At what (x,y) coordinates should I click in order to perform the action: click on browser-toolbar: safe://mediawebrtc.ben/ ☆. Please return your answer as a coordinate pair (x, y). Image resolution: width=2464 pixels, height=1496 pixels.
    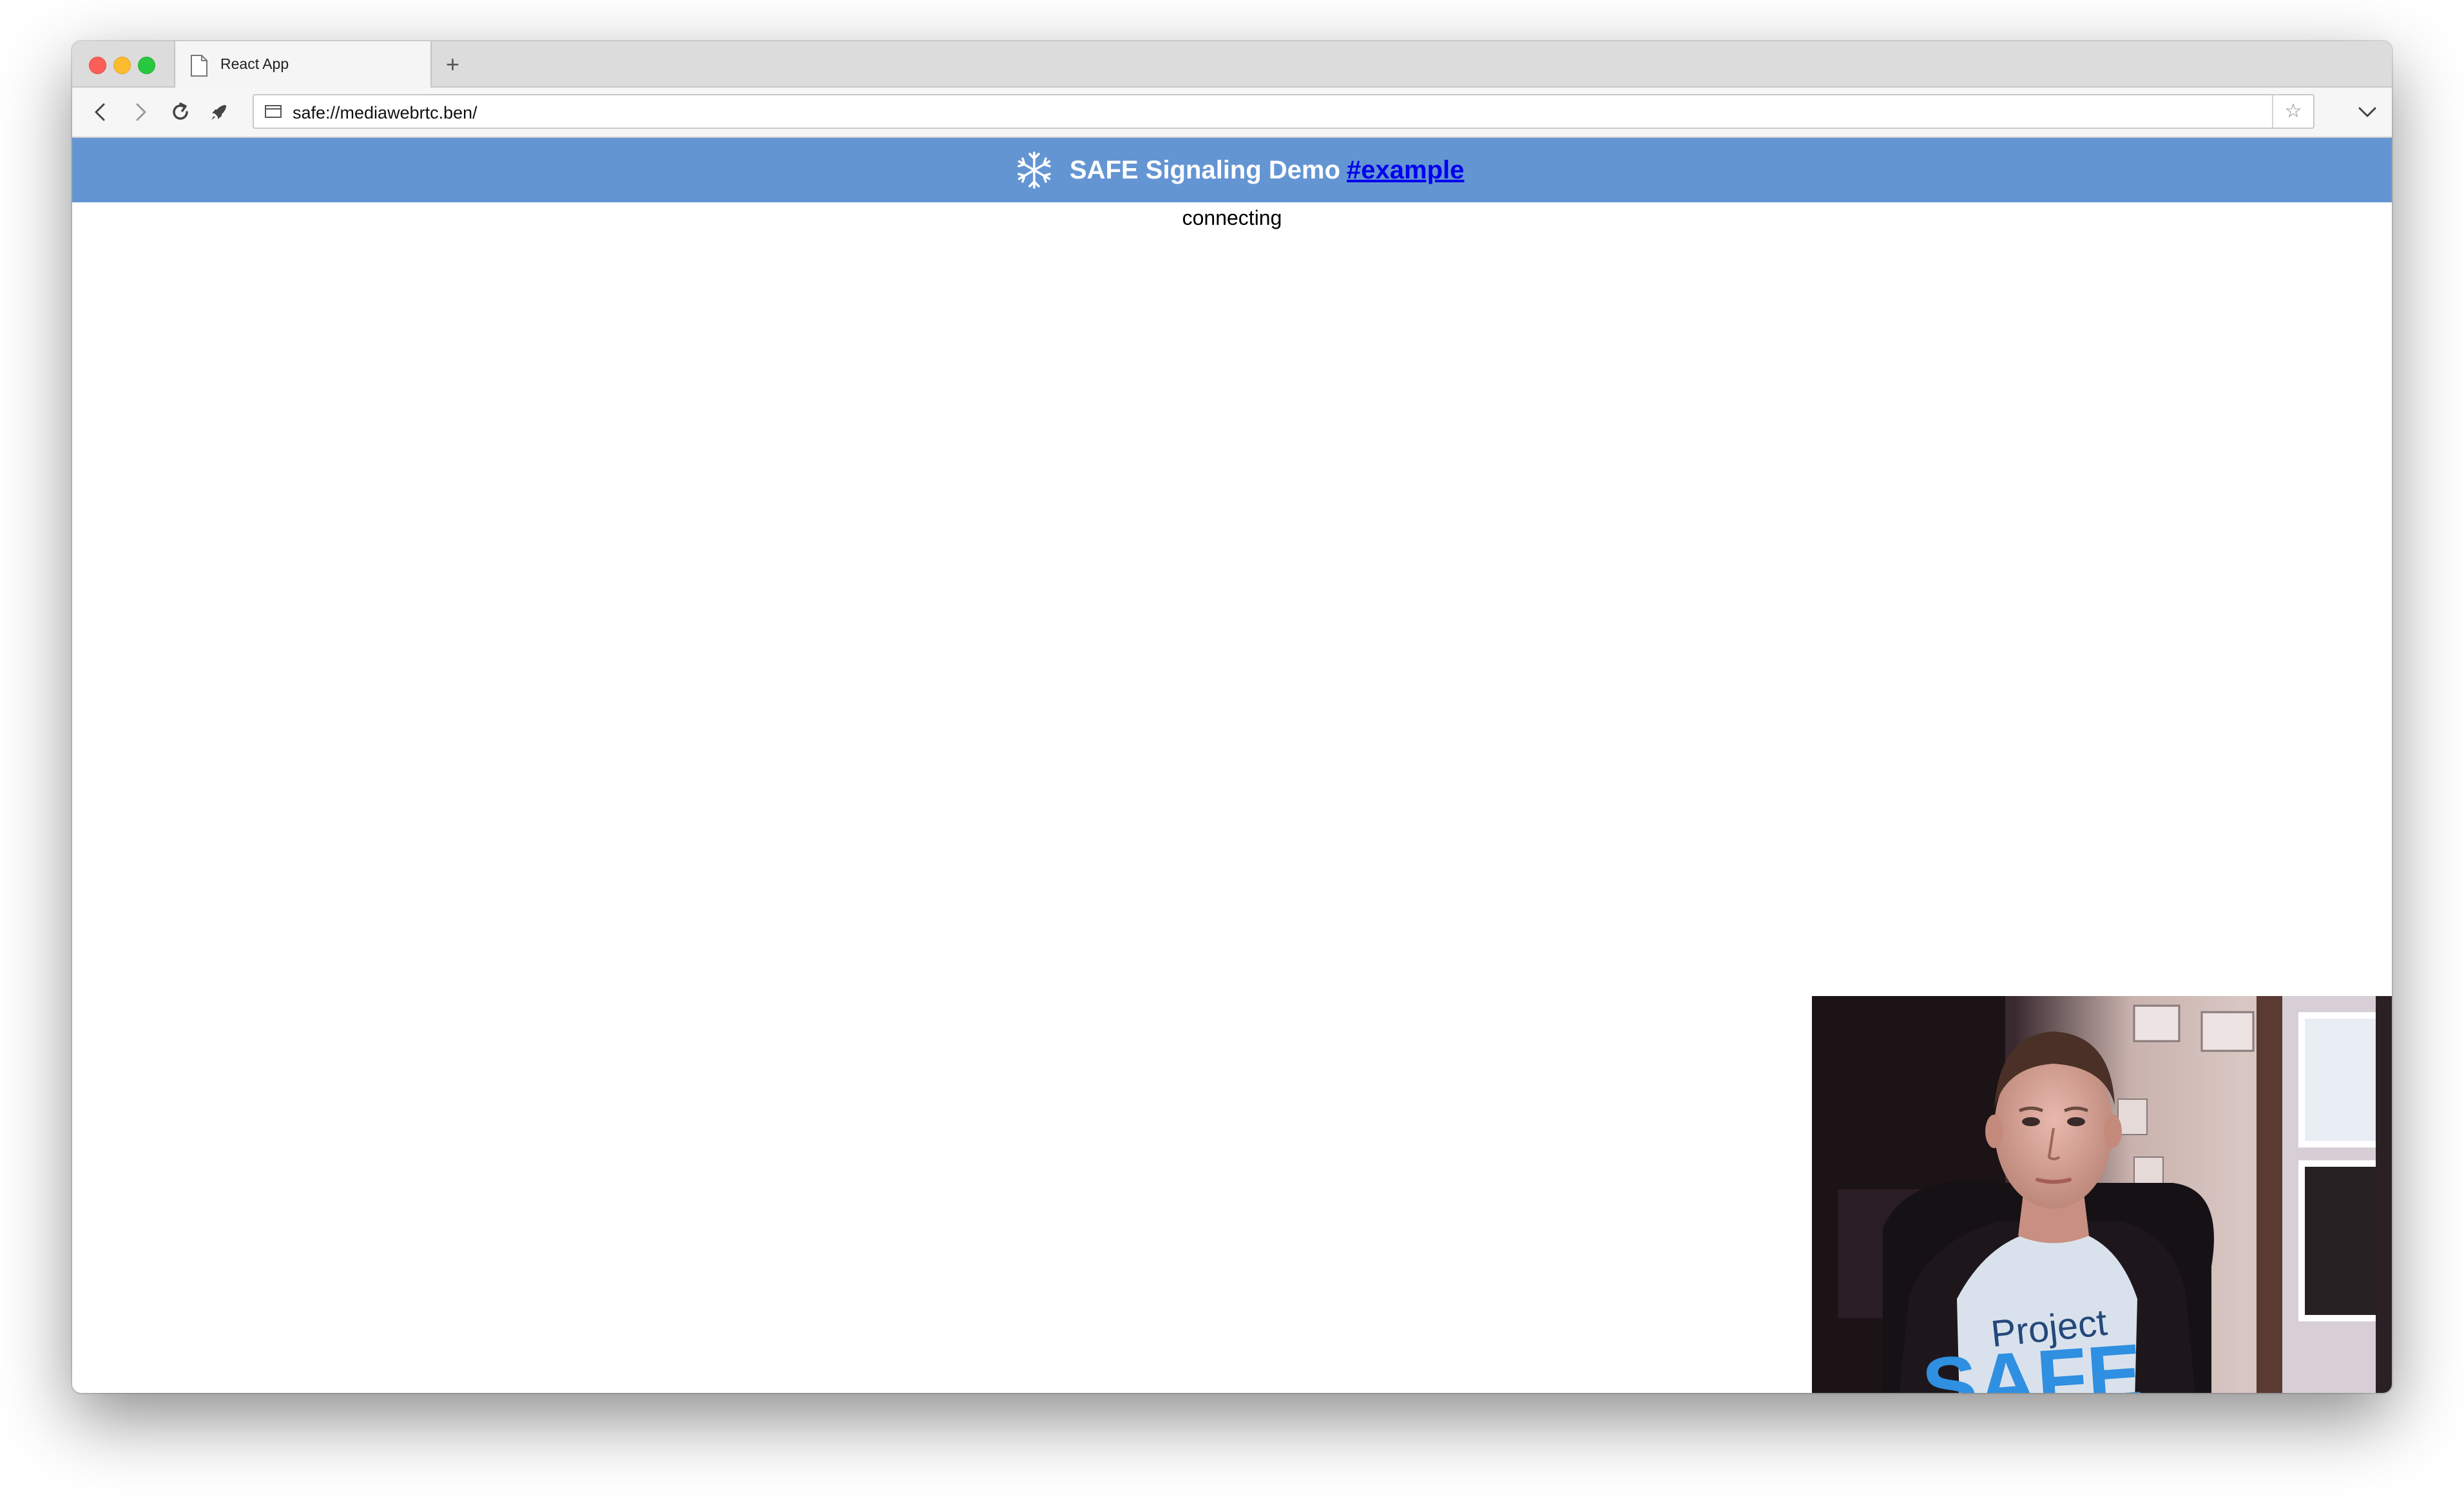
    Looking at the image, I should click on (1232, 113).